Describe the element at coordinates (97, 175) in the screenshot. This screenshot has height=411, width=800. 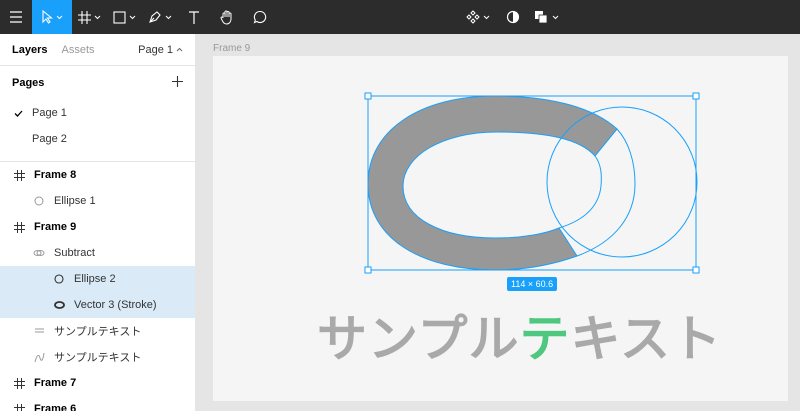
I see `layer-row-frame-8: Frame 8` at that location.